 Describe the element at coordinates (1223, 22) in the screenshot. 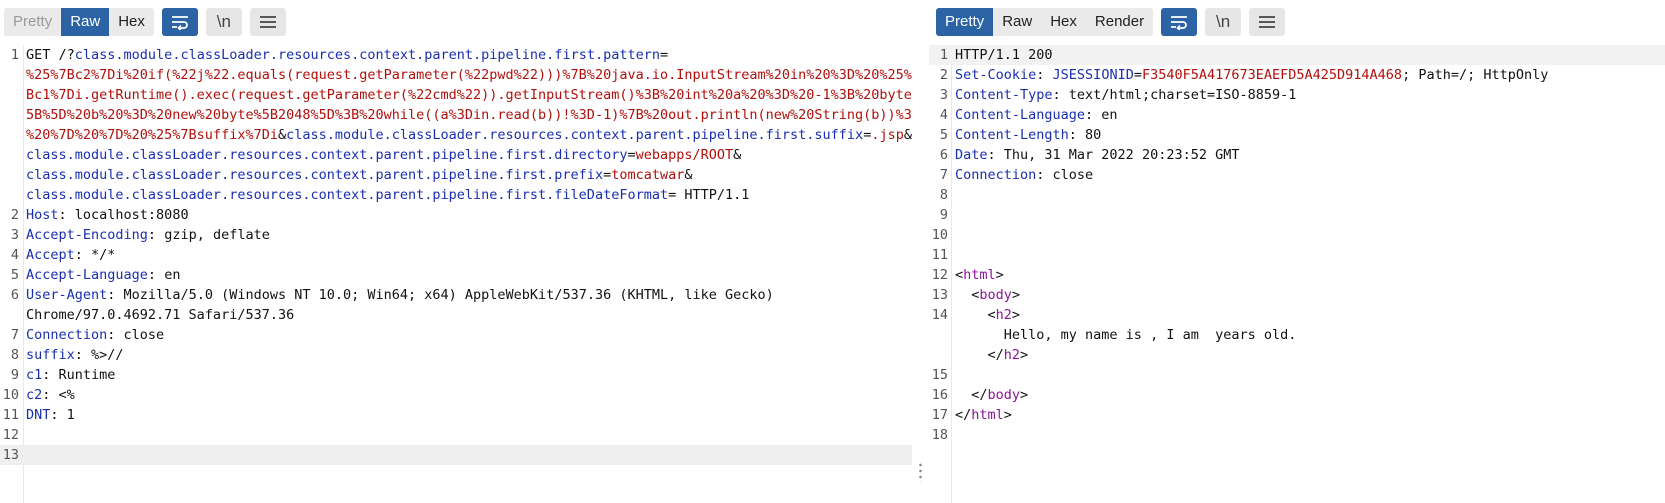

I see `response-show-newlines-button: \n` at that location.